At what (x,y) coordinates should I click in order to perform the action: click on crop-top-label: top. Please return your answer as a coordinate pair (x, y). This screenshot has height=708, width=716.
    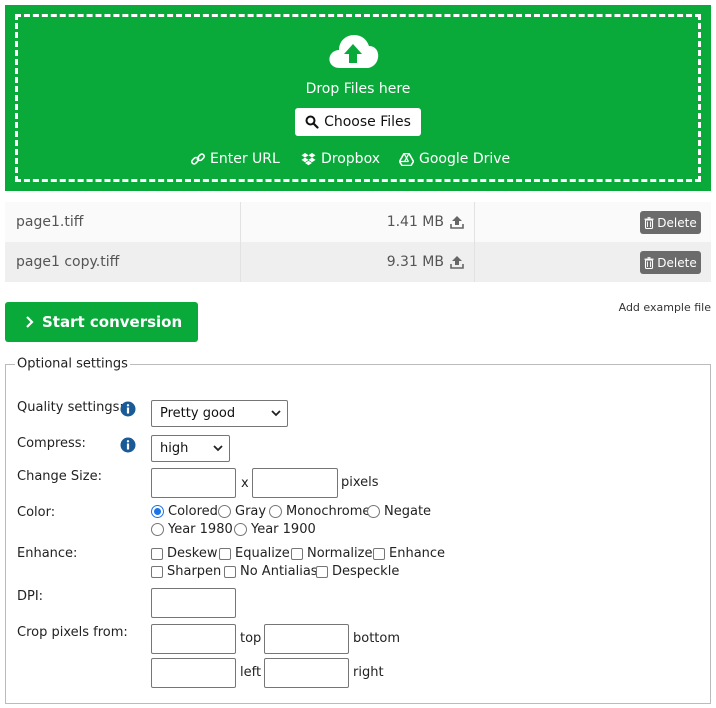
    Looking at the image, I should click on (251, 638).